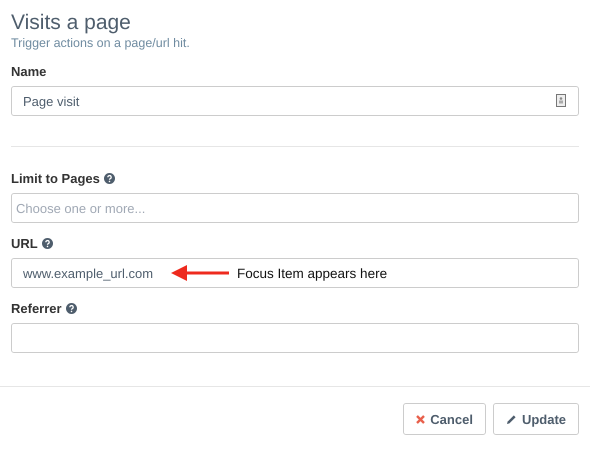  I want to click on contact-card-icon, so click(561, 100).